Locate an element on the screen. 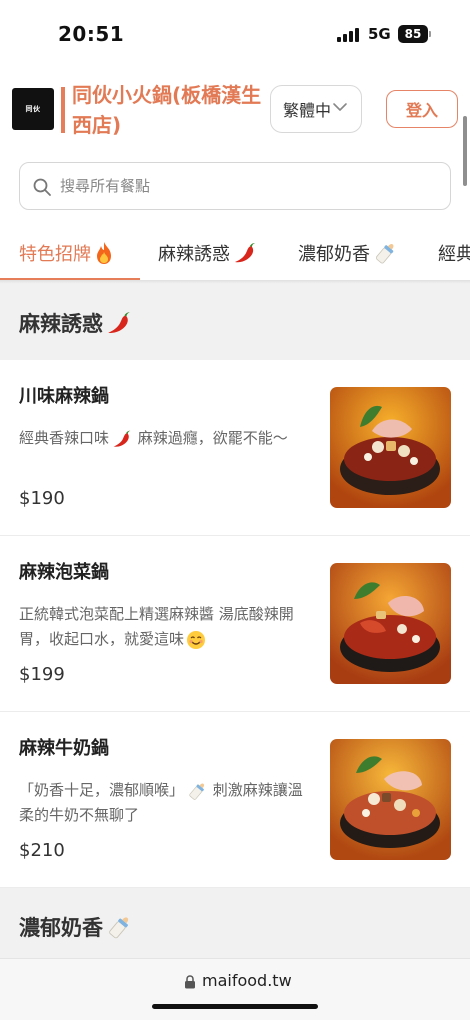 The height and width of the screenshot is (1020, 470). section-header-spicy: 麻辣誘惑 is located at coordinates (235, 322).